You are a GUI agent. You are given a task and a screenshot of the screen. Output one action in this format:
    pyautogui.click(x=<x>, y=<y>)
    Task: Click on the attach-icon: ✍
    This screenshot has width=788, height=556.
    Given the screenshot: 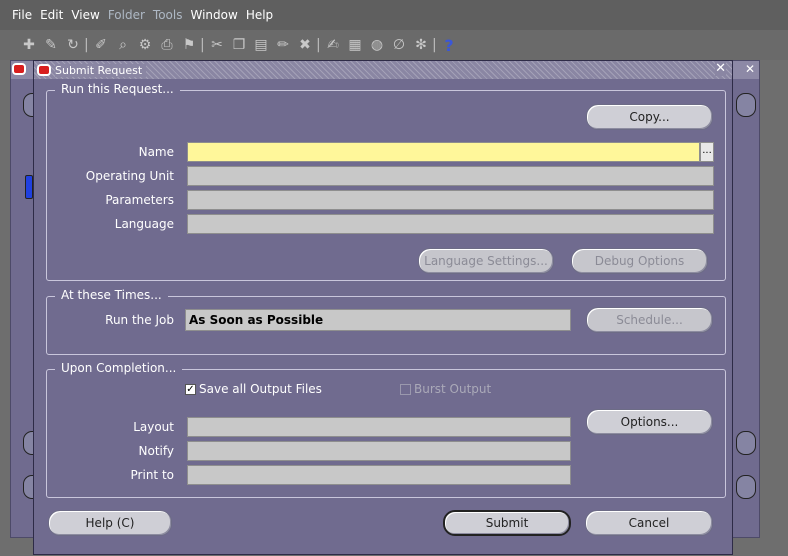 What is the action you would take?
    pyautogui.click(x=333, y=45)
    